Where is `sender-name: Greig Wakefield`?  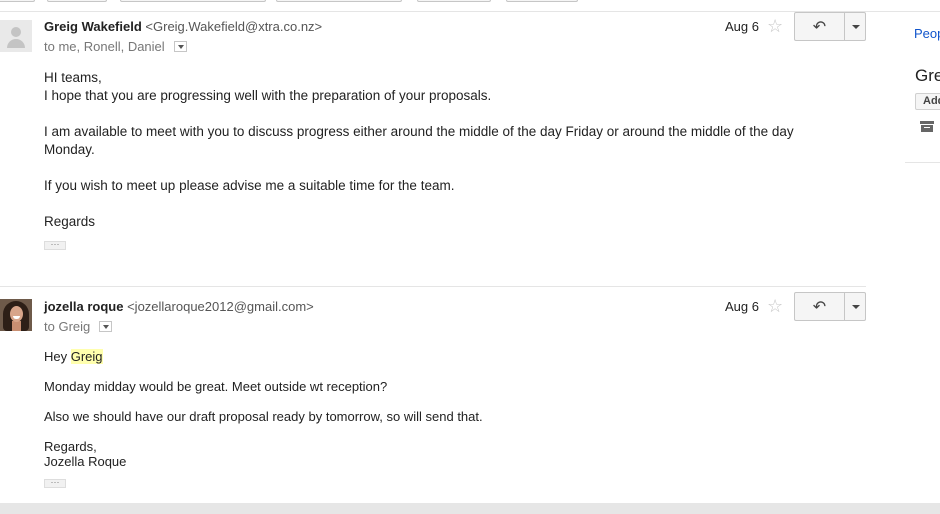 sender-name: Greig Wakefield is located at coordinates (93, 26).